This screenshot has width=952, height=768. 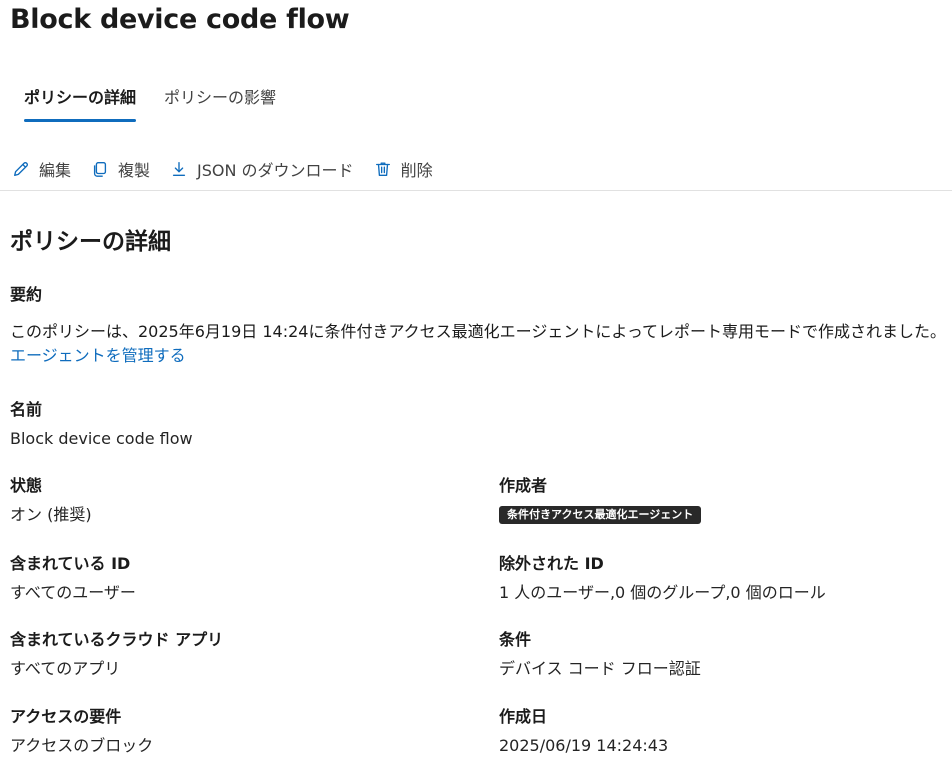 What do you see at coordinates (100, 169) in the screenshot?
I see `copy-icon` at bounding box center [100, 169].